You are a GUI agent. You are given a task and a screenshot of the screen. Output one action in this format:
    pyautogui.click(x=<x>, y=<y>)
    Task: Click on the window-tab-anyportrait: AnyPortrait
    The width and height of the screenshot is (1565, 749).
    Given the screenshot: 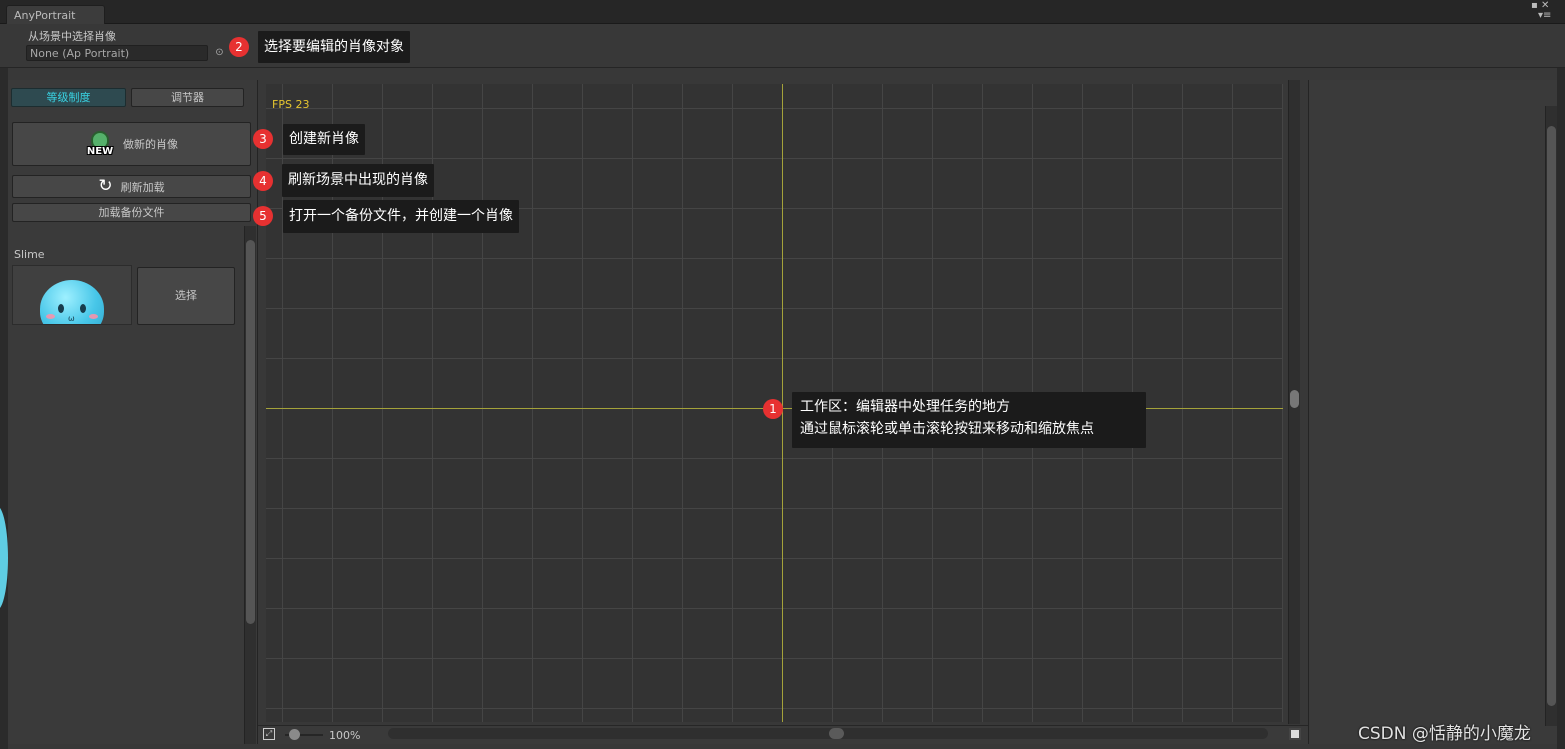 What is the action you would take?
    pyautogui.click(x=55, y=14)
    